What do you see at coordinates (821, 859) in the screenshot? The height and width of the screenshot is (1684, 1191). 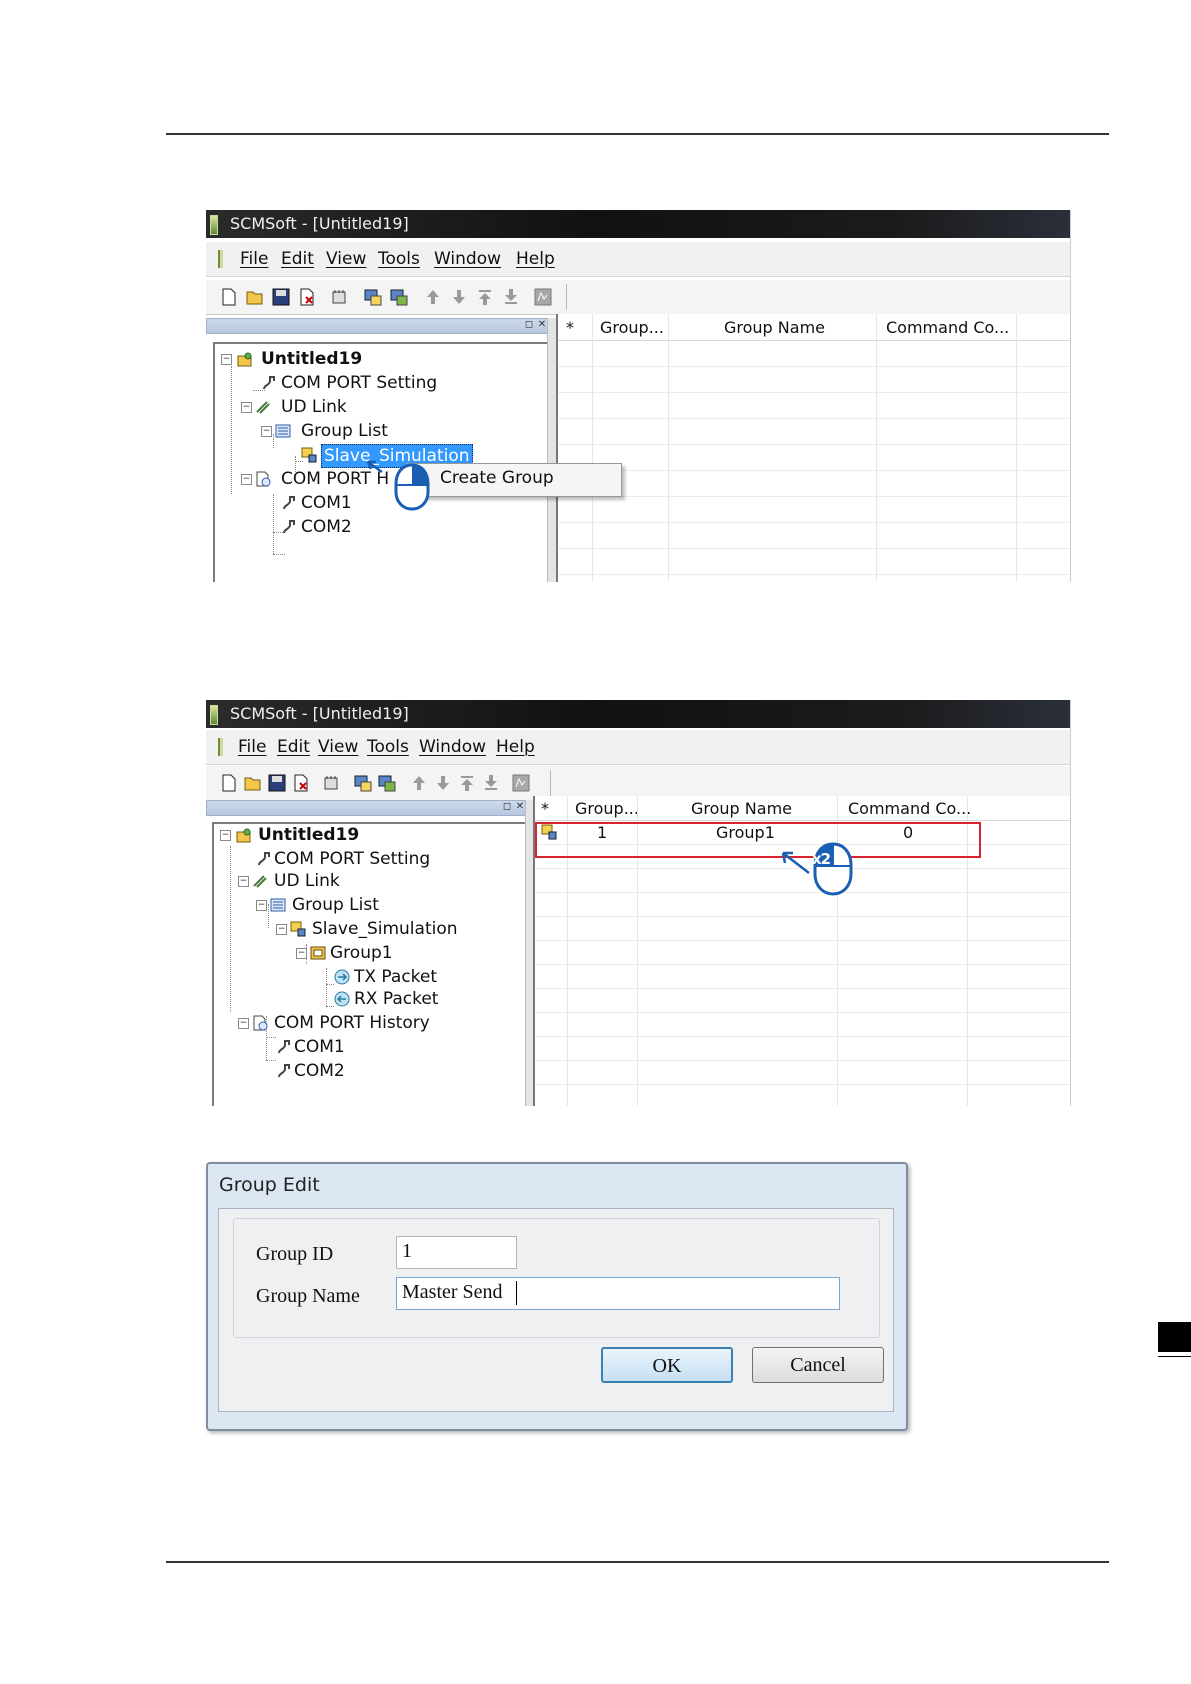 I see `double-click-count: x2` at bounding box center [821, 859].